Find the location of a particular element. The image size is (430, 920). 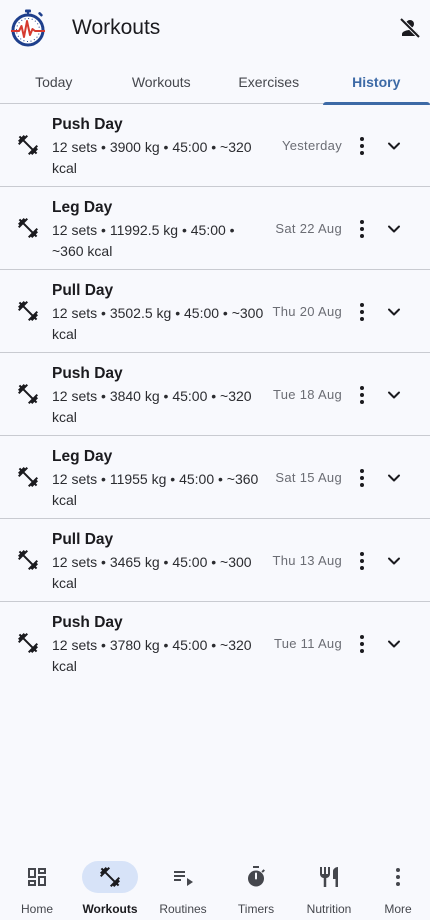

app-logo-icon is located at coordinates (28, 28).